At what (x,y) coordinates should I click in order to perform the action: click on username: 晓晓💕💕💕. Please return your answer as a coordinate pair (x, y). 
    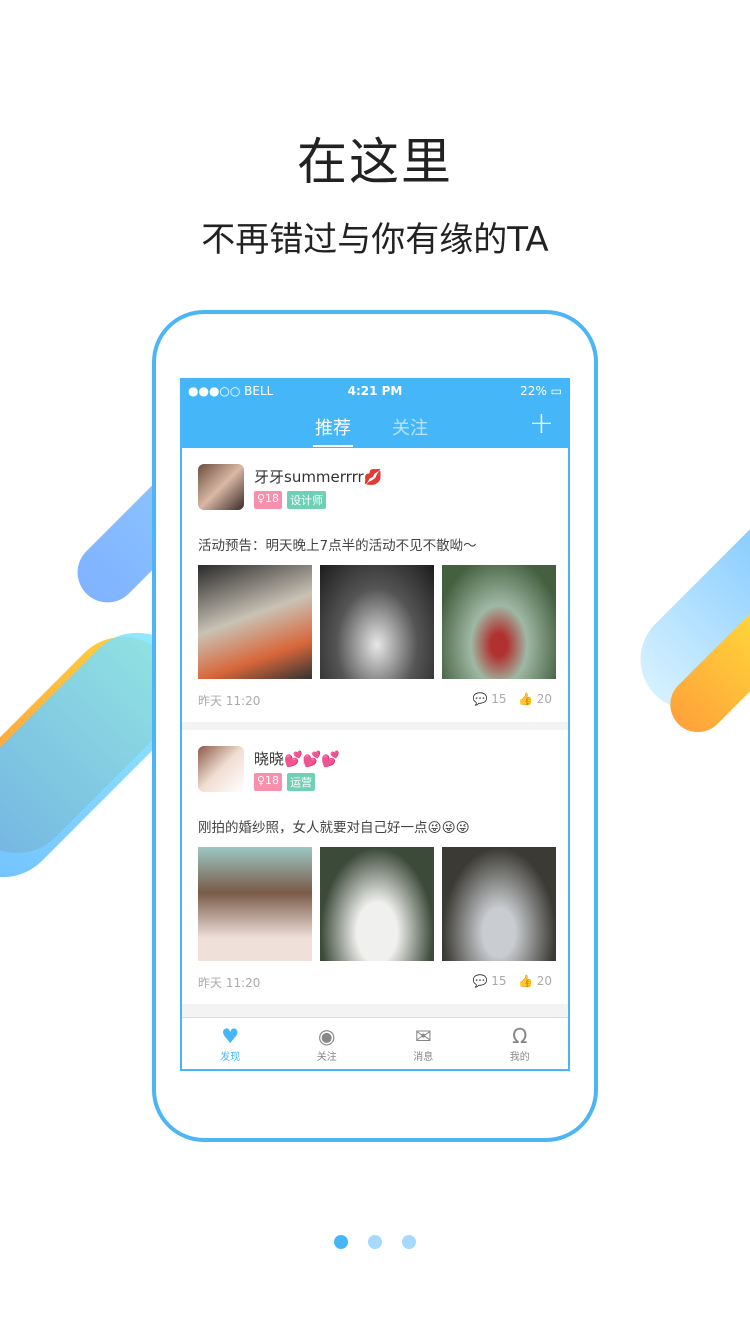
    Looking at the image, I should click on (297, 758).